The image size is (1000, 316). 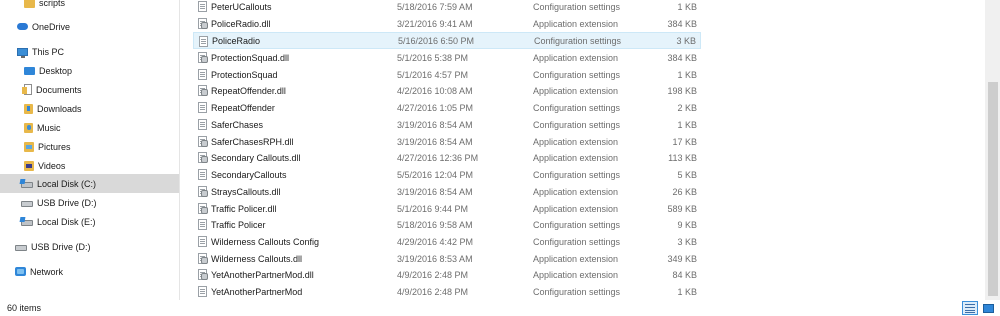 What do you see at coordinates (59, 89) in the screenshot?
I see `nav-item-label: Documents` at bounding box center [59, 89].